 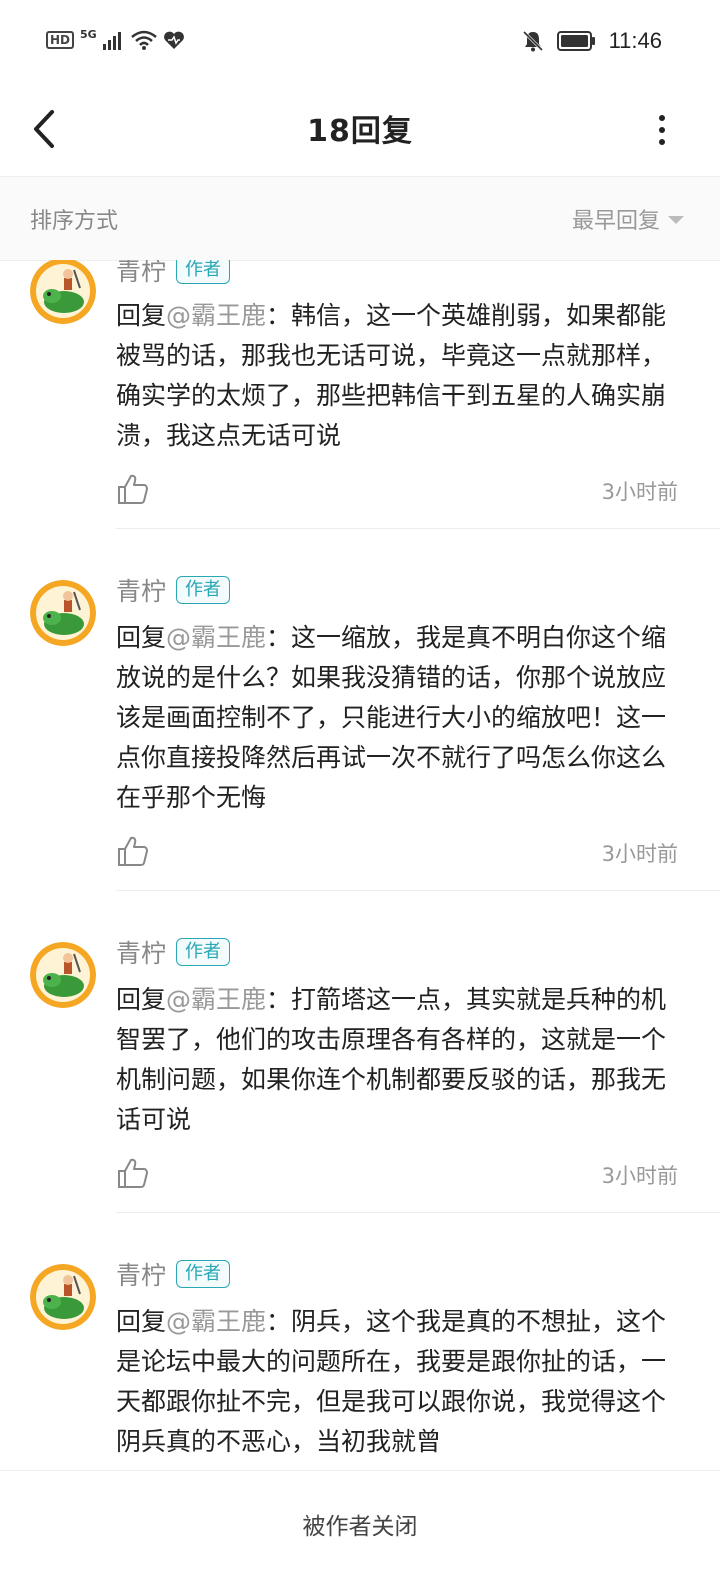 I want to click on clock: 11:46, so click(x=635, y=40).